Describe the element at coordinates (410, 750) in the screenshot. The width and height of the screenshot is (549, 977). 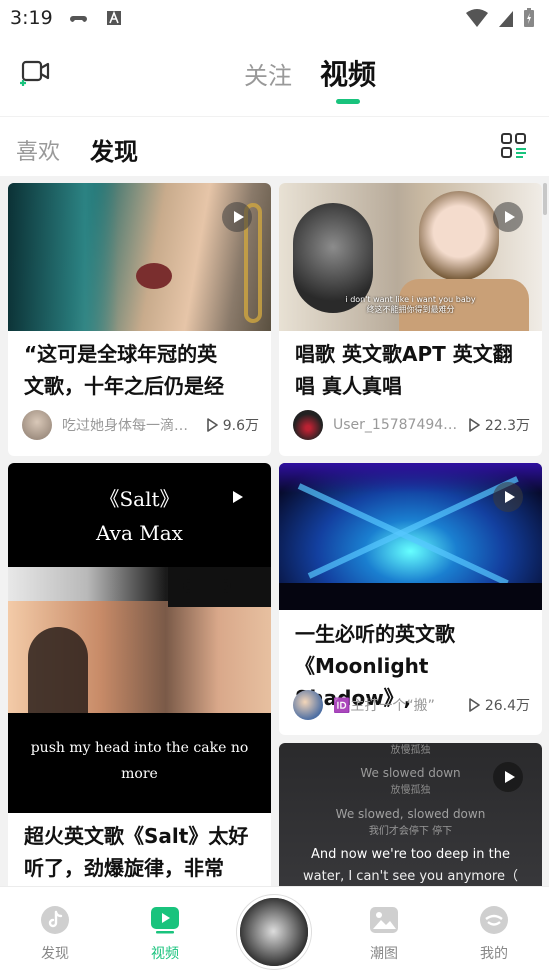
I see `lyric-line: 放慢孤独` at that location.